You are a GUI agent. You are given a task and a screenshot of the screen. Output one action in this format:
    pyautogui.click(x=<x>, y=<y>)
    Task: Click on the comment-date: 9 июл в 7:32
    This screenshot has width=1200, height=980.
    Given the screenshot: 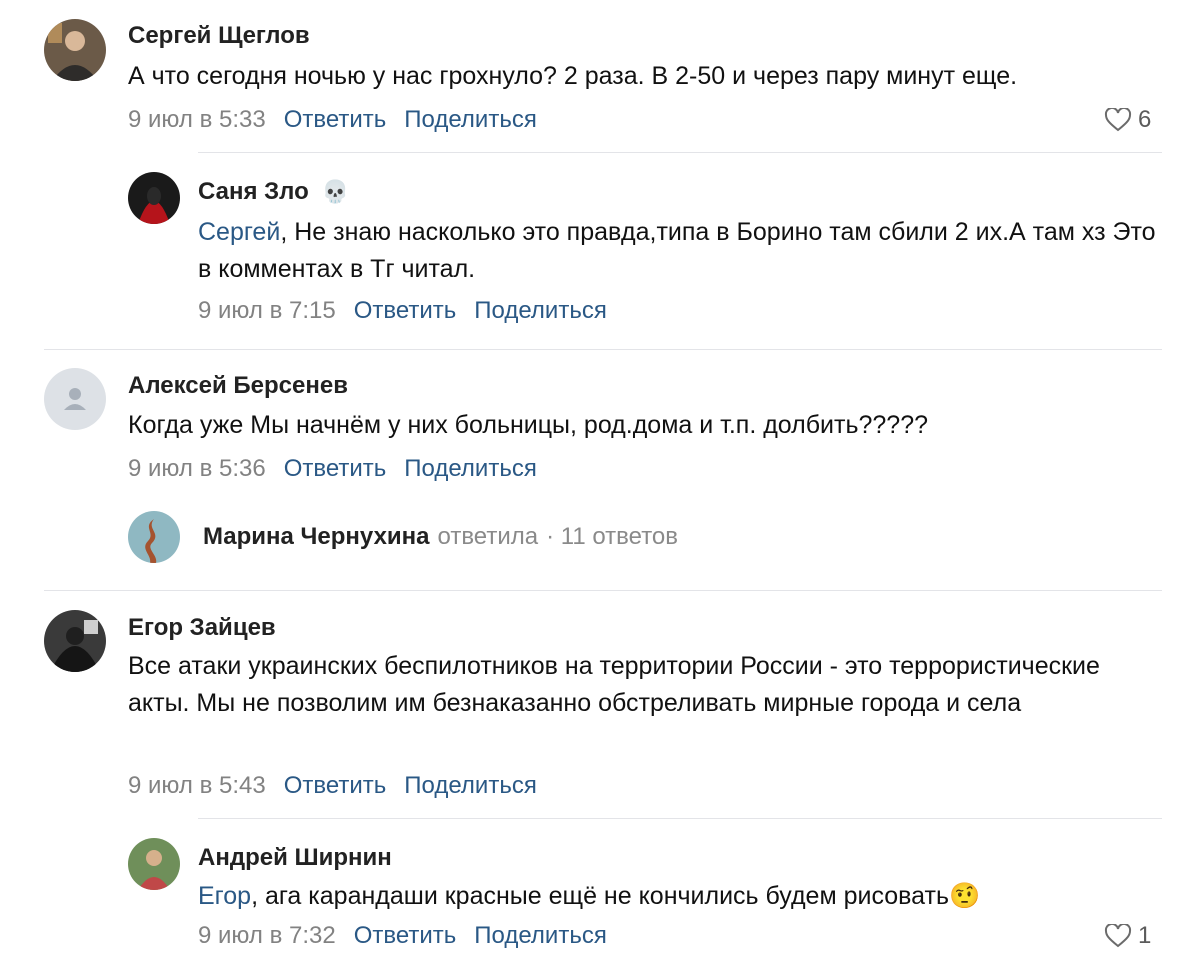 What is the action you would take?
    pyautogui.click(x=267, y=936)
    